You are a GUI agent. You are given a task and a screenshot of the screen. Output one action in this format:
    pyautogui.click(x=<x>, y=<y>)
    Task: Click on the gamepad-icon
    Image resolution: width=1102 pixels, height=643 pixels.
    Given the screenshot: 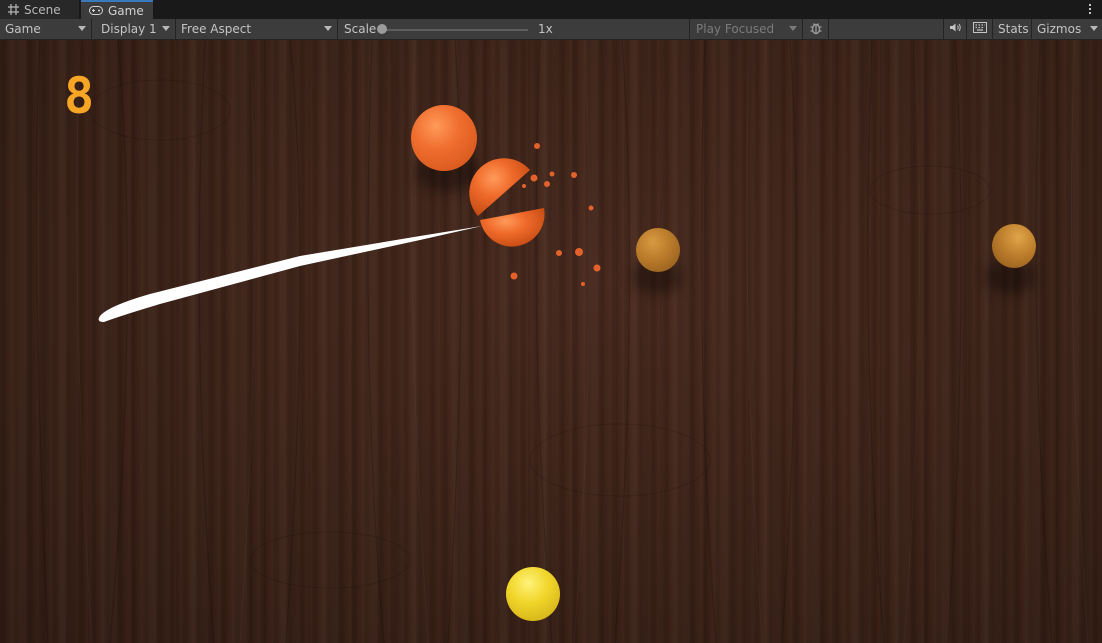 What is the action you would take?
    pyautogui.click(x=96, y=10)
    